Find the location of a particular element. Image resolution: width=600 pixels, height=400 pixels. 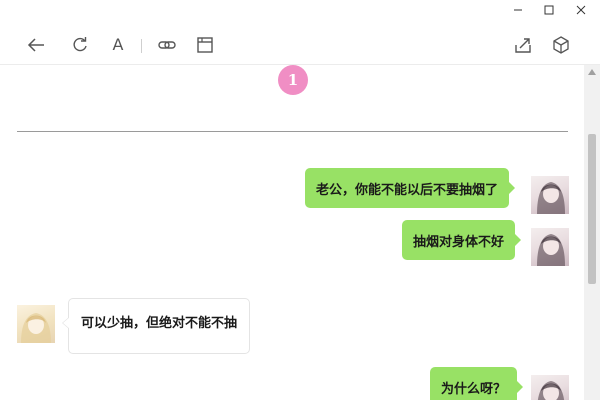

window-icon is located at coordinates (205, 45).